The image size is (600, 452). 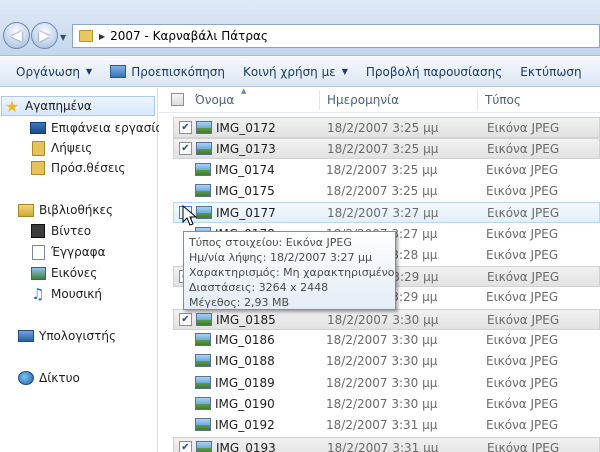 I want to click on print-button: Εκτύπωση, so click(x=550, y=72).